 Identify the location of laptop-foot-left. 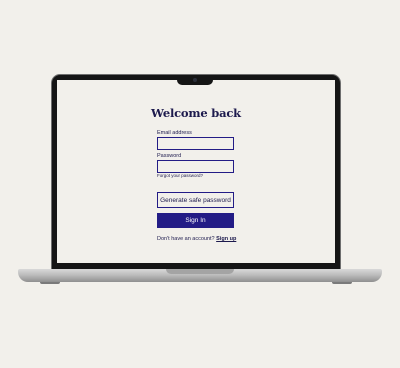
(50, 283).